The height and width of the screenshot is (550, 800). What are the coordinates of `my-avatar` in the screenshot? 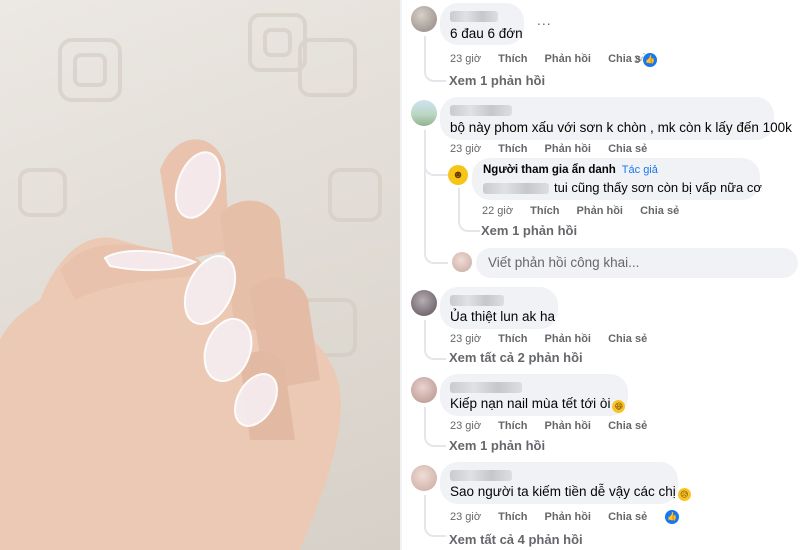 It's located at (462, 262).